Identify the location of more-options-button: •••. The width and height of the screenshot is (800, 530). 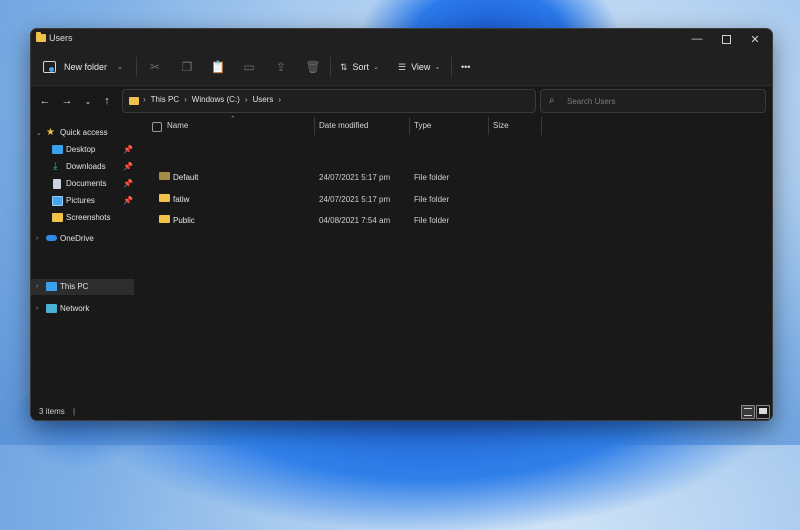
(465, 67).